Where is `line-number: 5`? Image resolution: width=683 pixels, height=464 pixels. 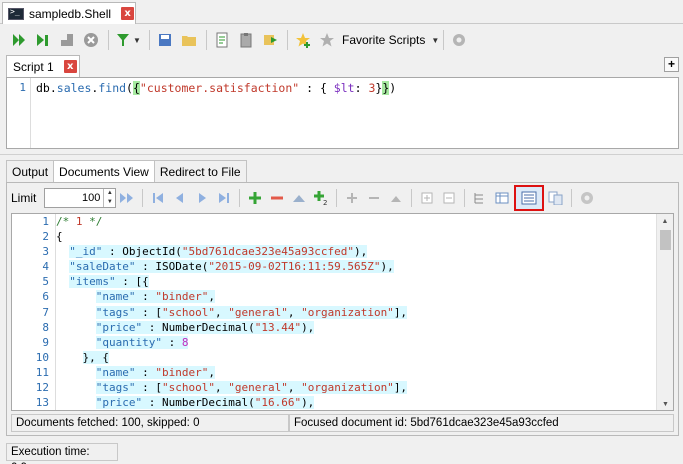 line-number: 5 is located at coordinates (45, 282).